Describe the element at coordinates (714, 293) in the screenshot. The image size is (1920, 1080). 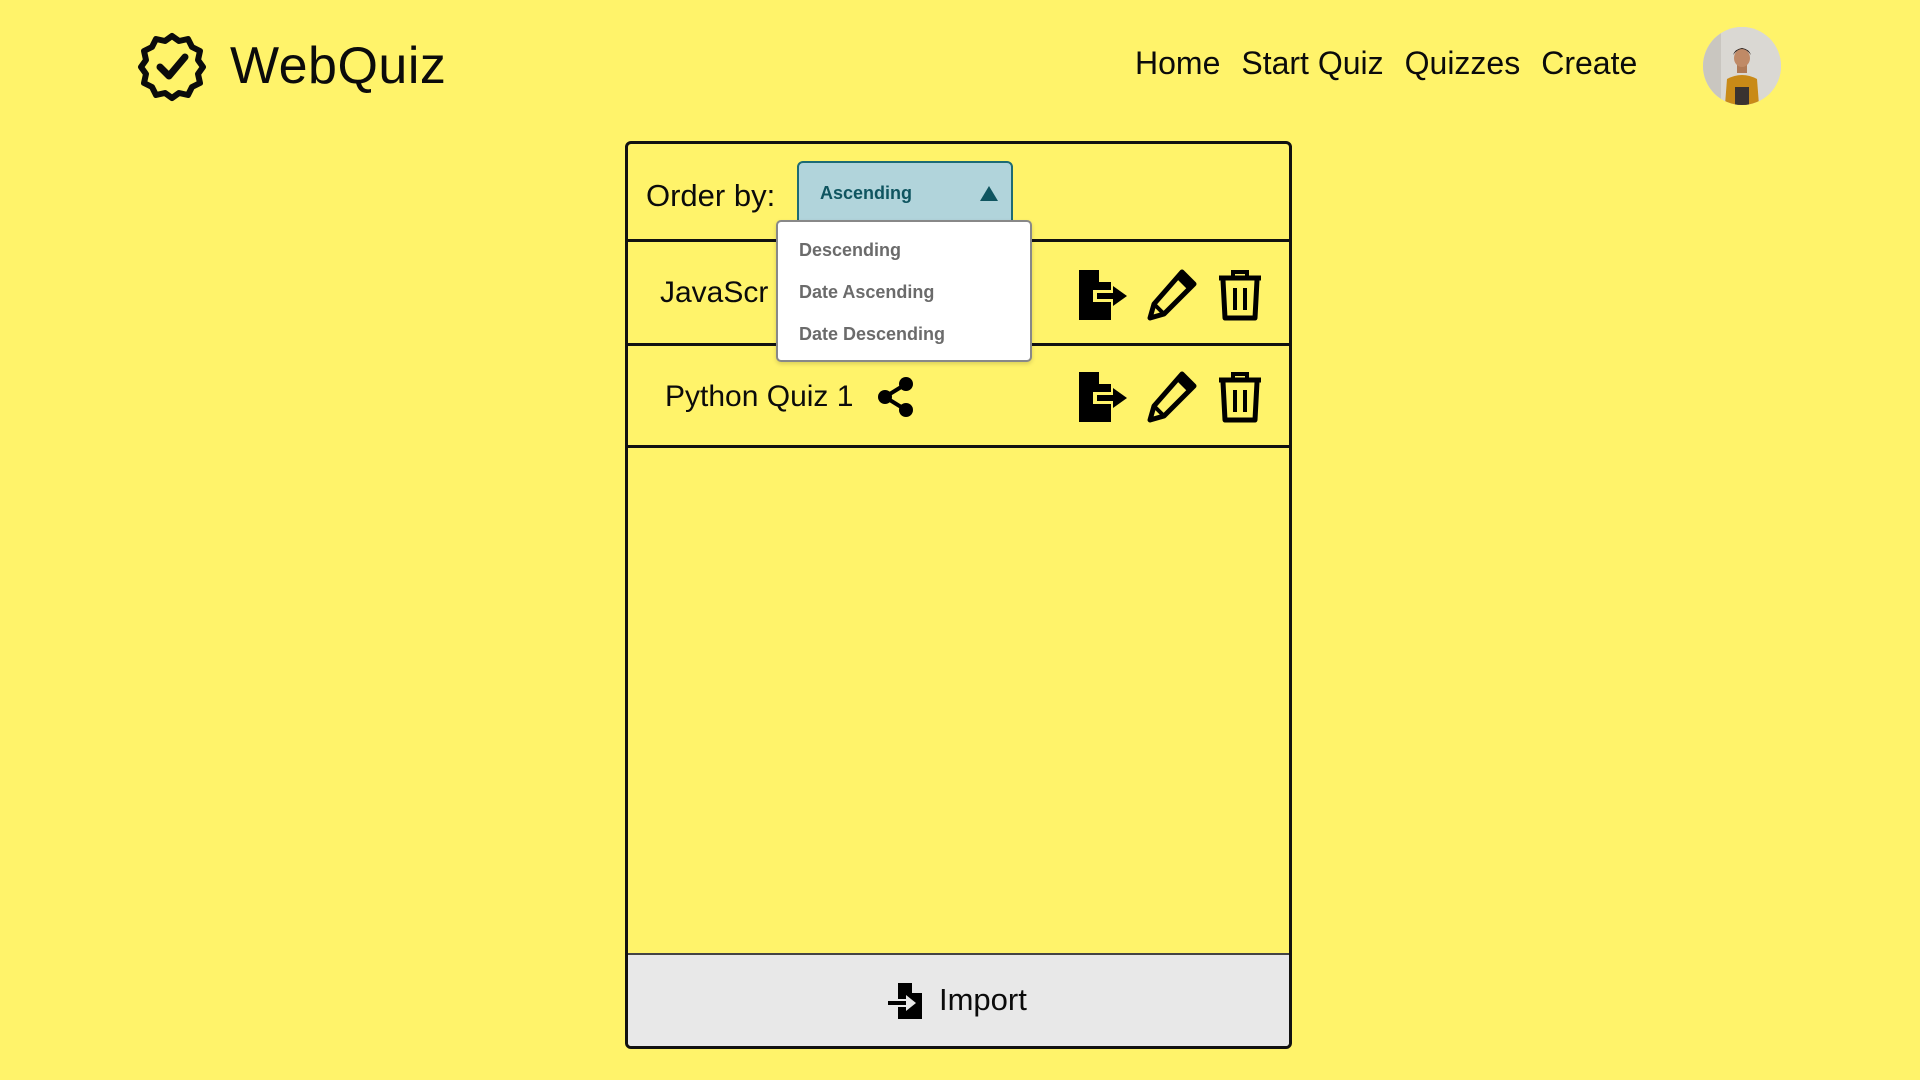
I see `quiz-title: JavaScr` at that location.